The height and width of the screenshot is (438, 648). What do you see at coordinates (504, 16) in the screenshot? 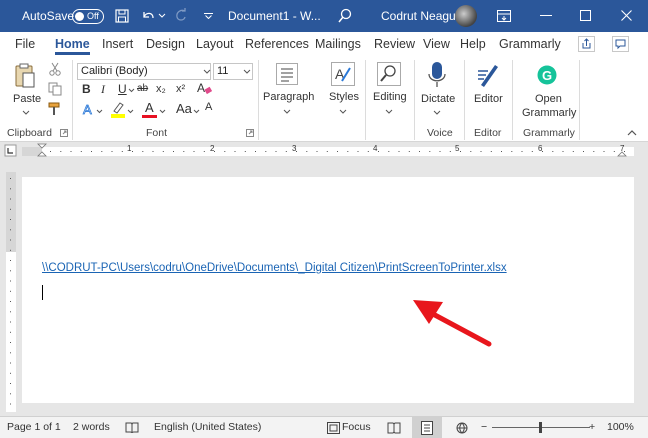
I see `ribbon-display-options-icon` at bounding box center [504, 16].